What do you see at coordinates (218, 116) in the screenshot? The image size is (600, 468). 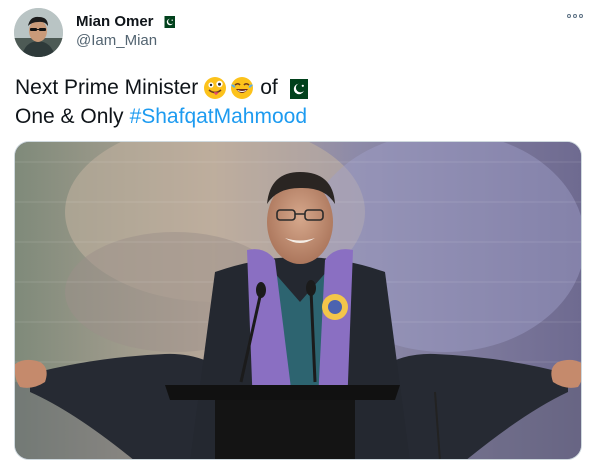 I see `hashtag-link: #ShafqatMahmood` at bounding box center [218, 116].